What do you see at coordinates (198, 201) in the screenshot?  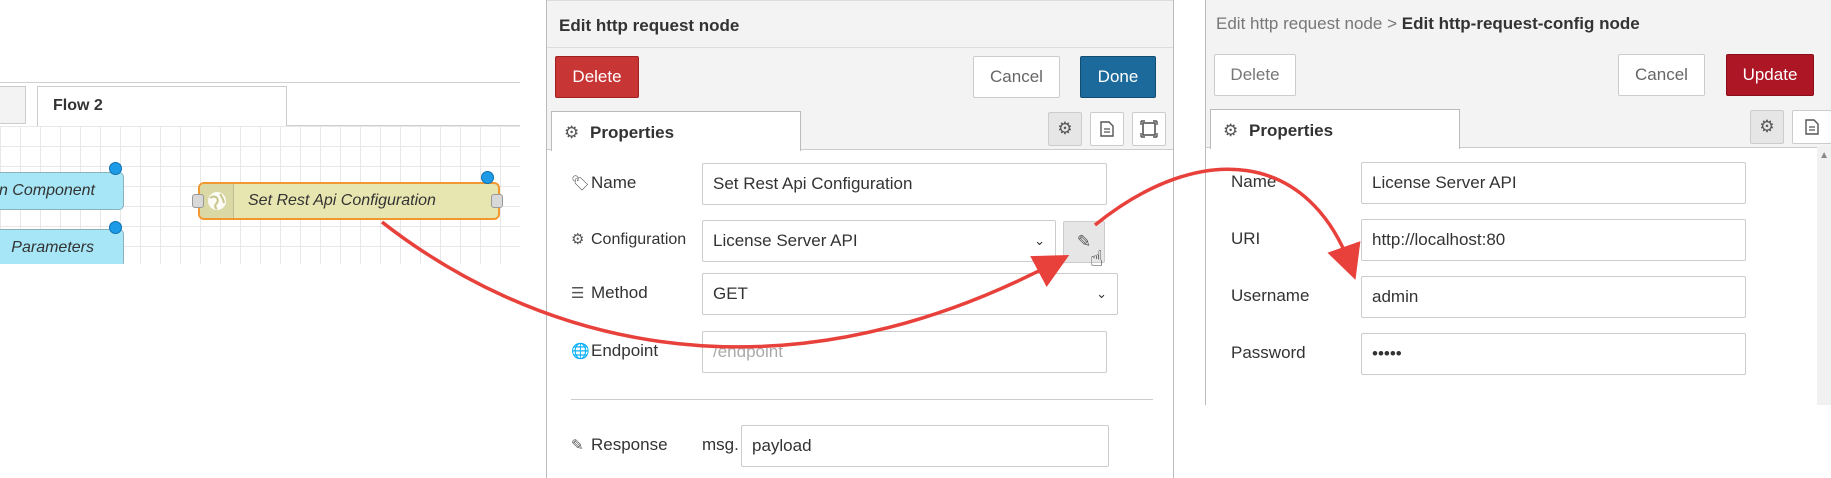 I see `node-input-port` at bounding box center [198, 201].